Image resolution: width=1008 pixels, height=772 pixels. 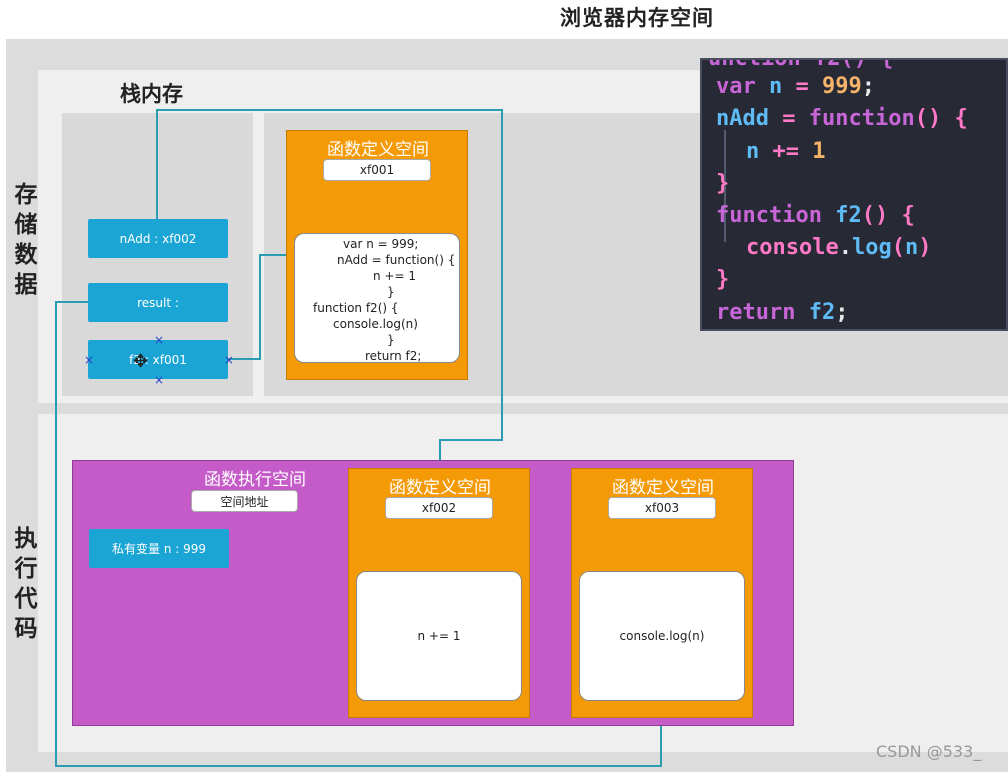 What do you see at coordinates (662, 508) in the screenshot?
I see `function-address: xf003` at bounding box center [662, 508].